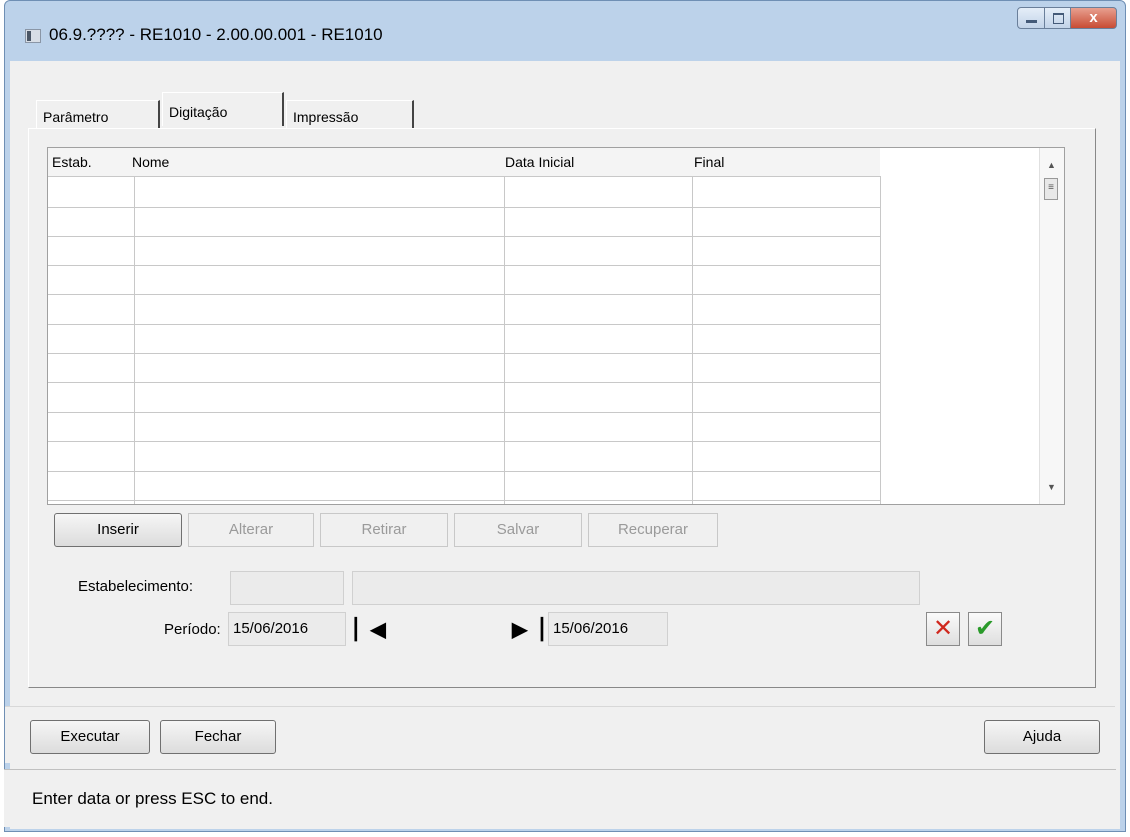  I want to click on estabelecimento-code-field, so click(287, 588).